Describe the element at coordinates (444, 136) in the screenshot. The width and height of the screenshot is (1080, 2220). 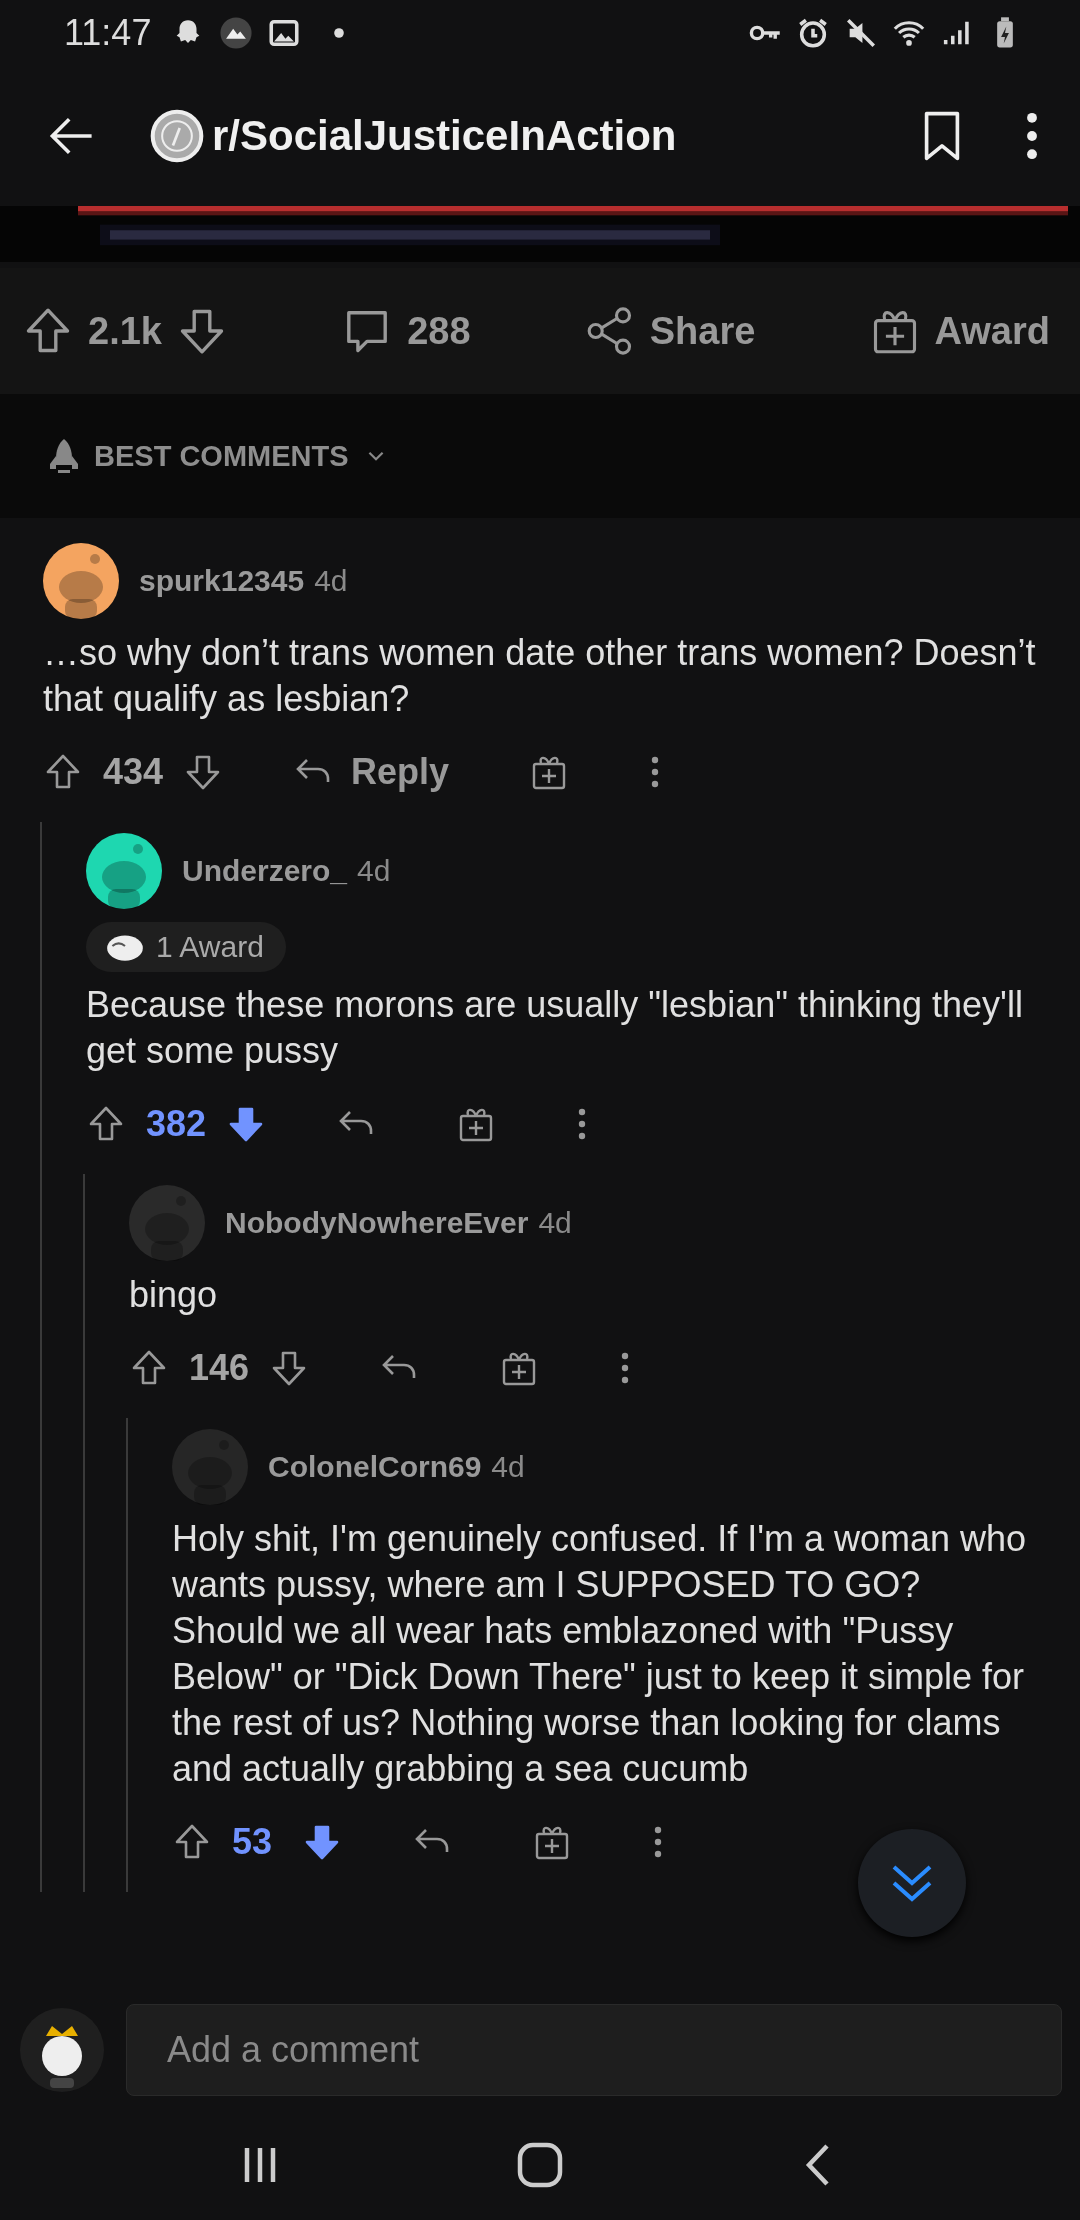
I see `subreddit-name: r/SocialJusticeInAction` at that location.